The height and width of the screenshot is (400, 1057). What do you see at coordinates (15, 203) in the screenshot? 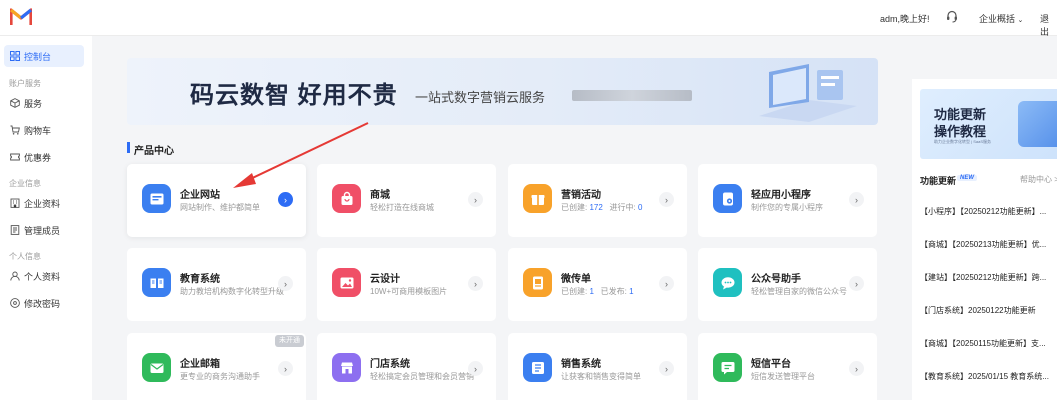
I see `building-icon` at bounding box center [15, 203].